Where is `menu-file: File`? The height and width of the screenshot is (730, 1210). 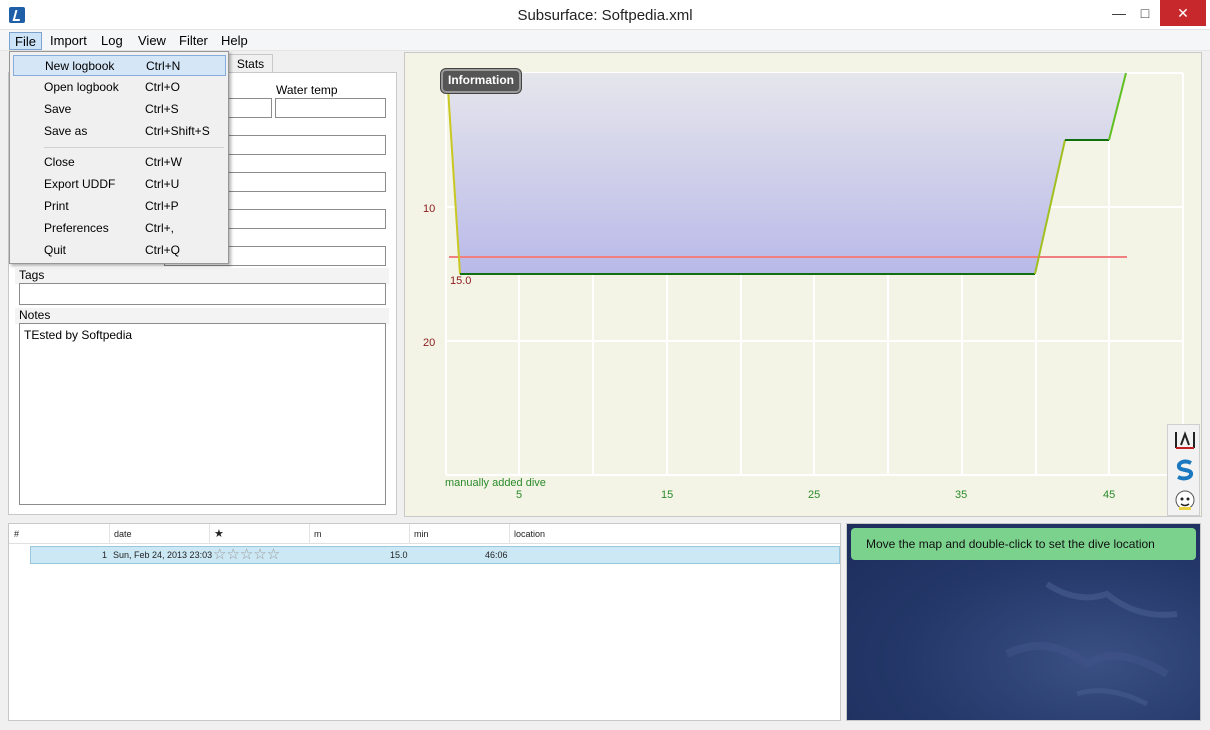
menu-file: File is located at coordinates (25, 41).